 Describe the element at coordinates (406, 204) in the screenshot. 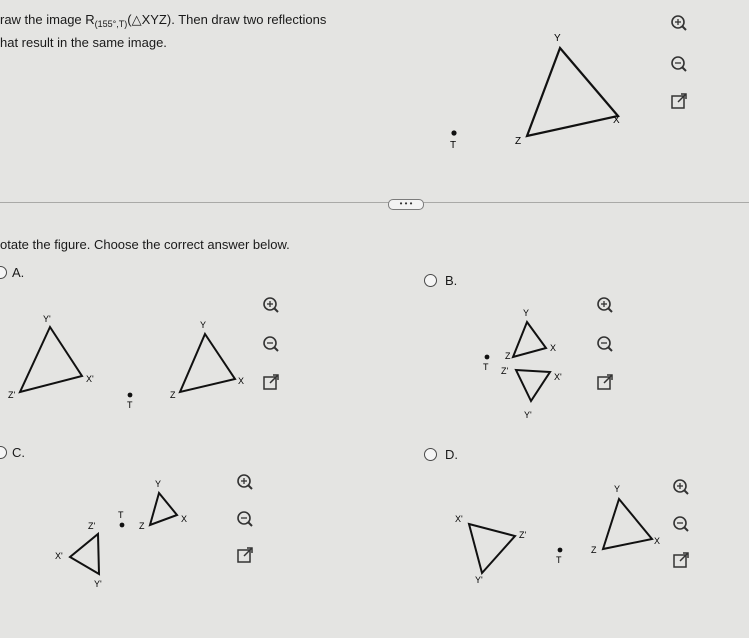

I see `more-button: • • •` at that location.